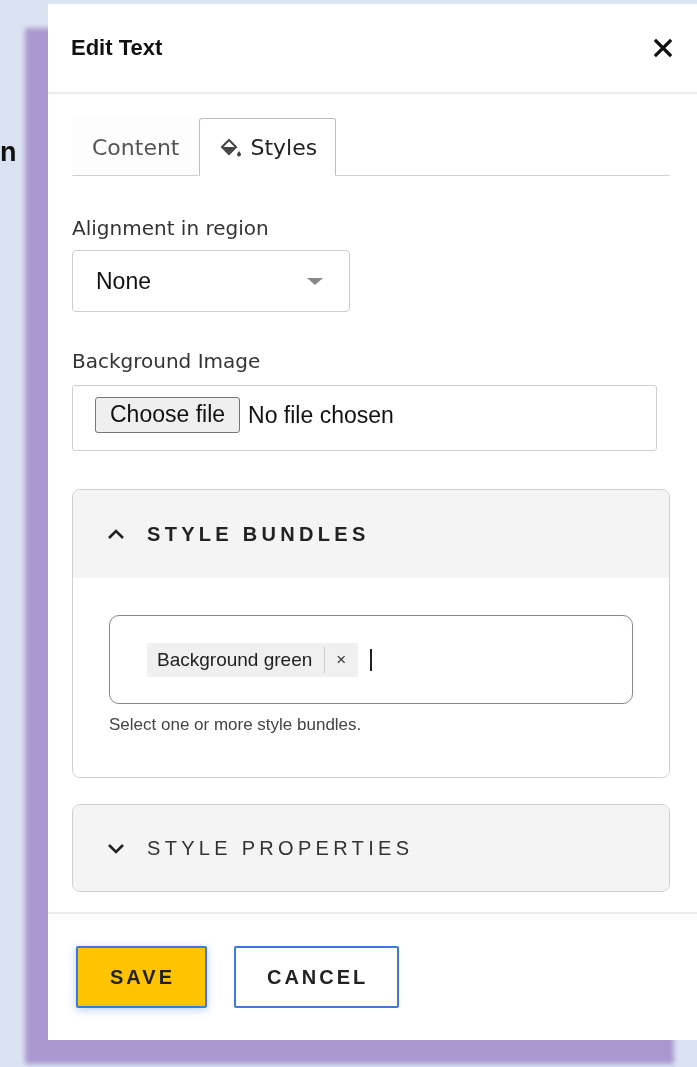 Image resolution: width=697 pixels, height=1067 pixels. Describe the element at coordinates (168, 415) in the screenshot. I see `choose-file-button: Choose file` at that location.